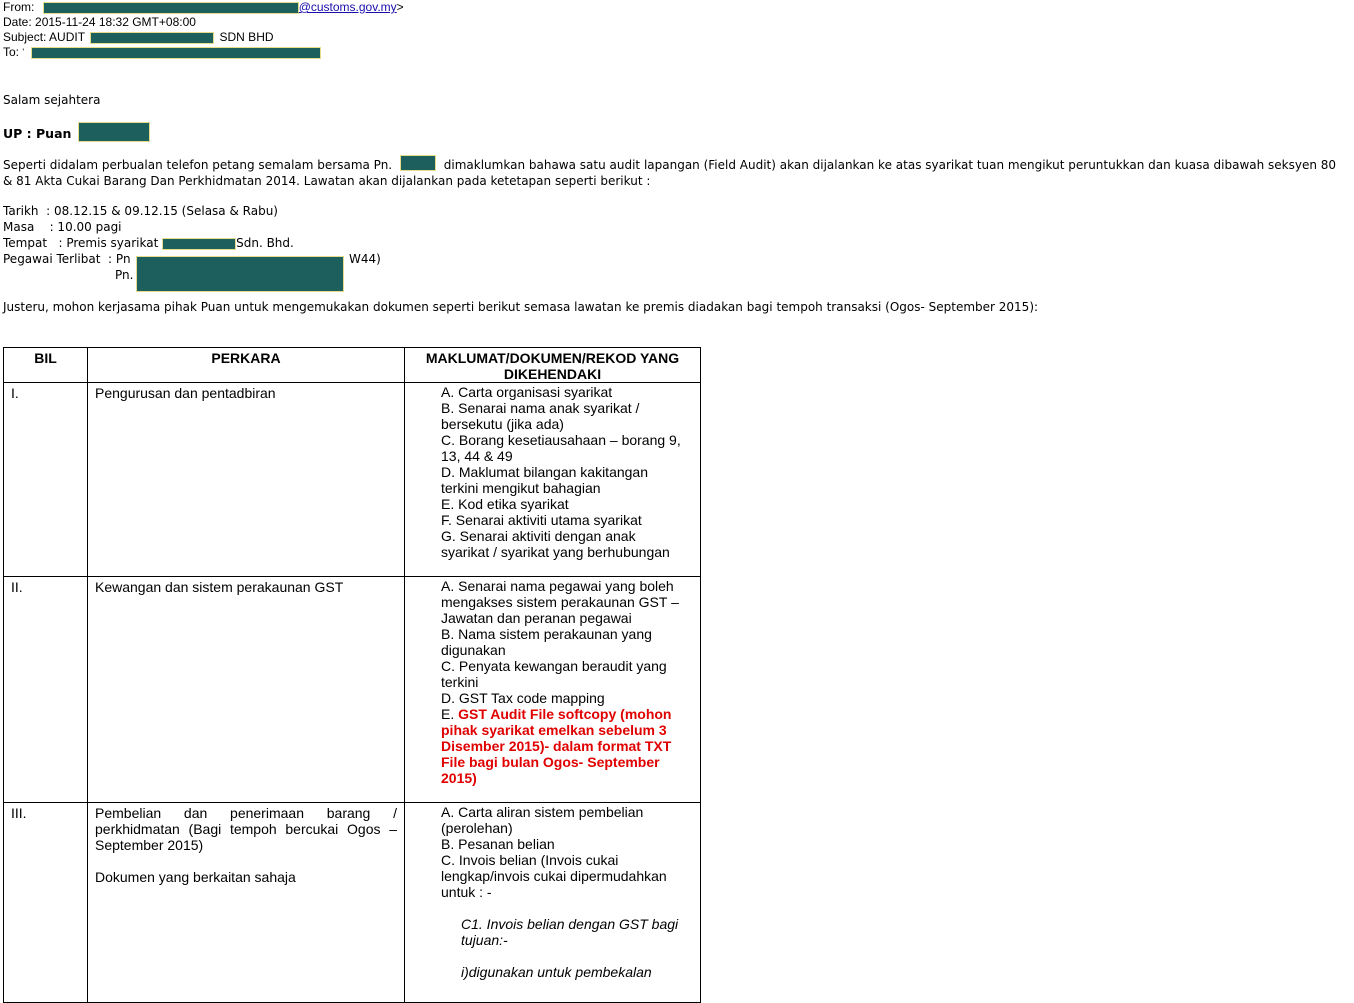  What do you see at coordinates (23, 52) in the screenshot?
I see `to-mark: '` at bounding box center [23, 52].